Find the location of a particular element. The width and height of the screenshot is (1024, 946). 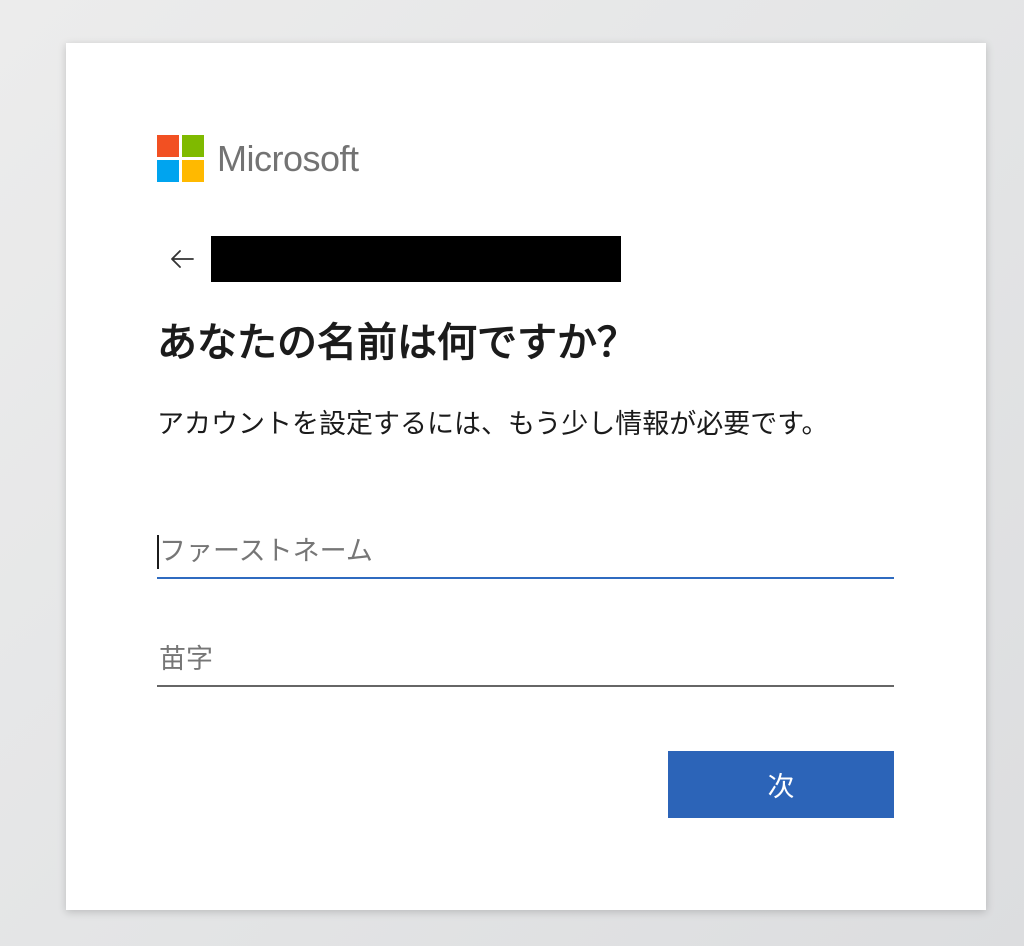

logo-square-yellow is located at coordinates (193, 171).